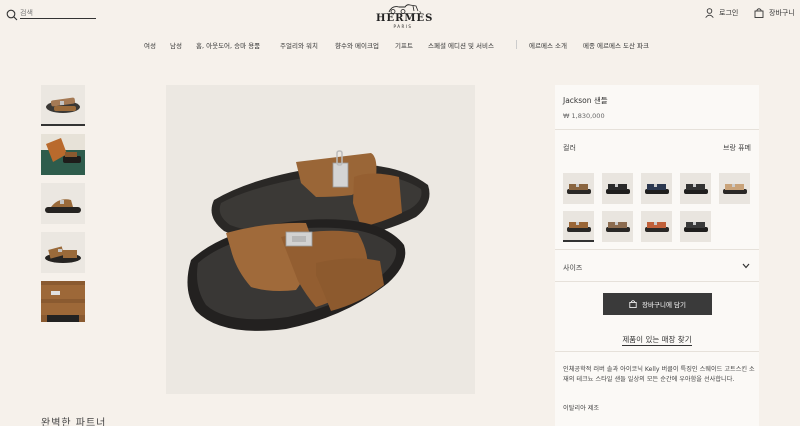 The height and width of the screenshot is (426, 800). Describe the element at coordinates (74, 422) in the screenshot. I see `section-title-perfect-partner: 완벽한 파트너` at that location.